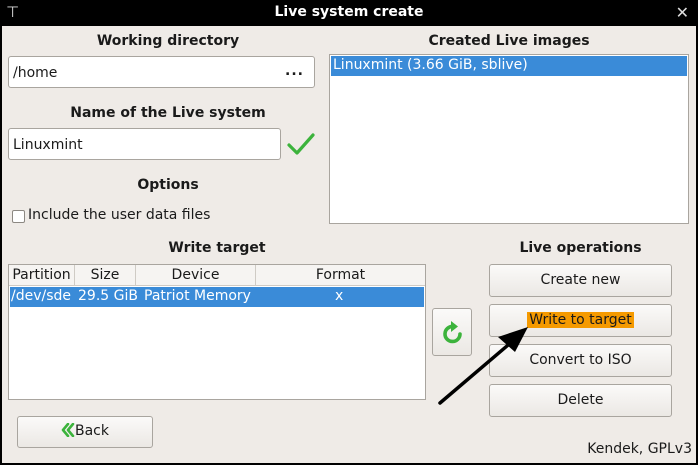  Describe the element at coordinates (105, 275) in the screenshot. I see `column-header-size: Size` at that location.